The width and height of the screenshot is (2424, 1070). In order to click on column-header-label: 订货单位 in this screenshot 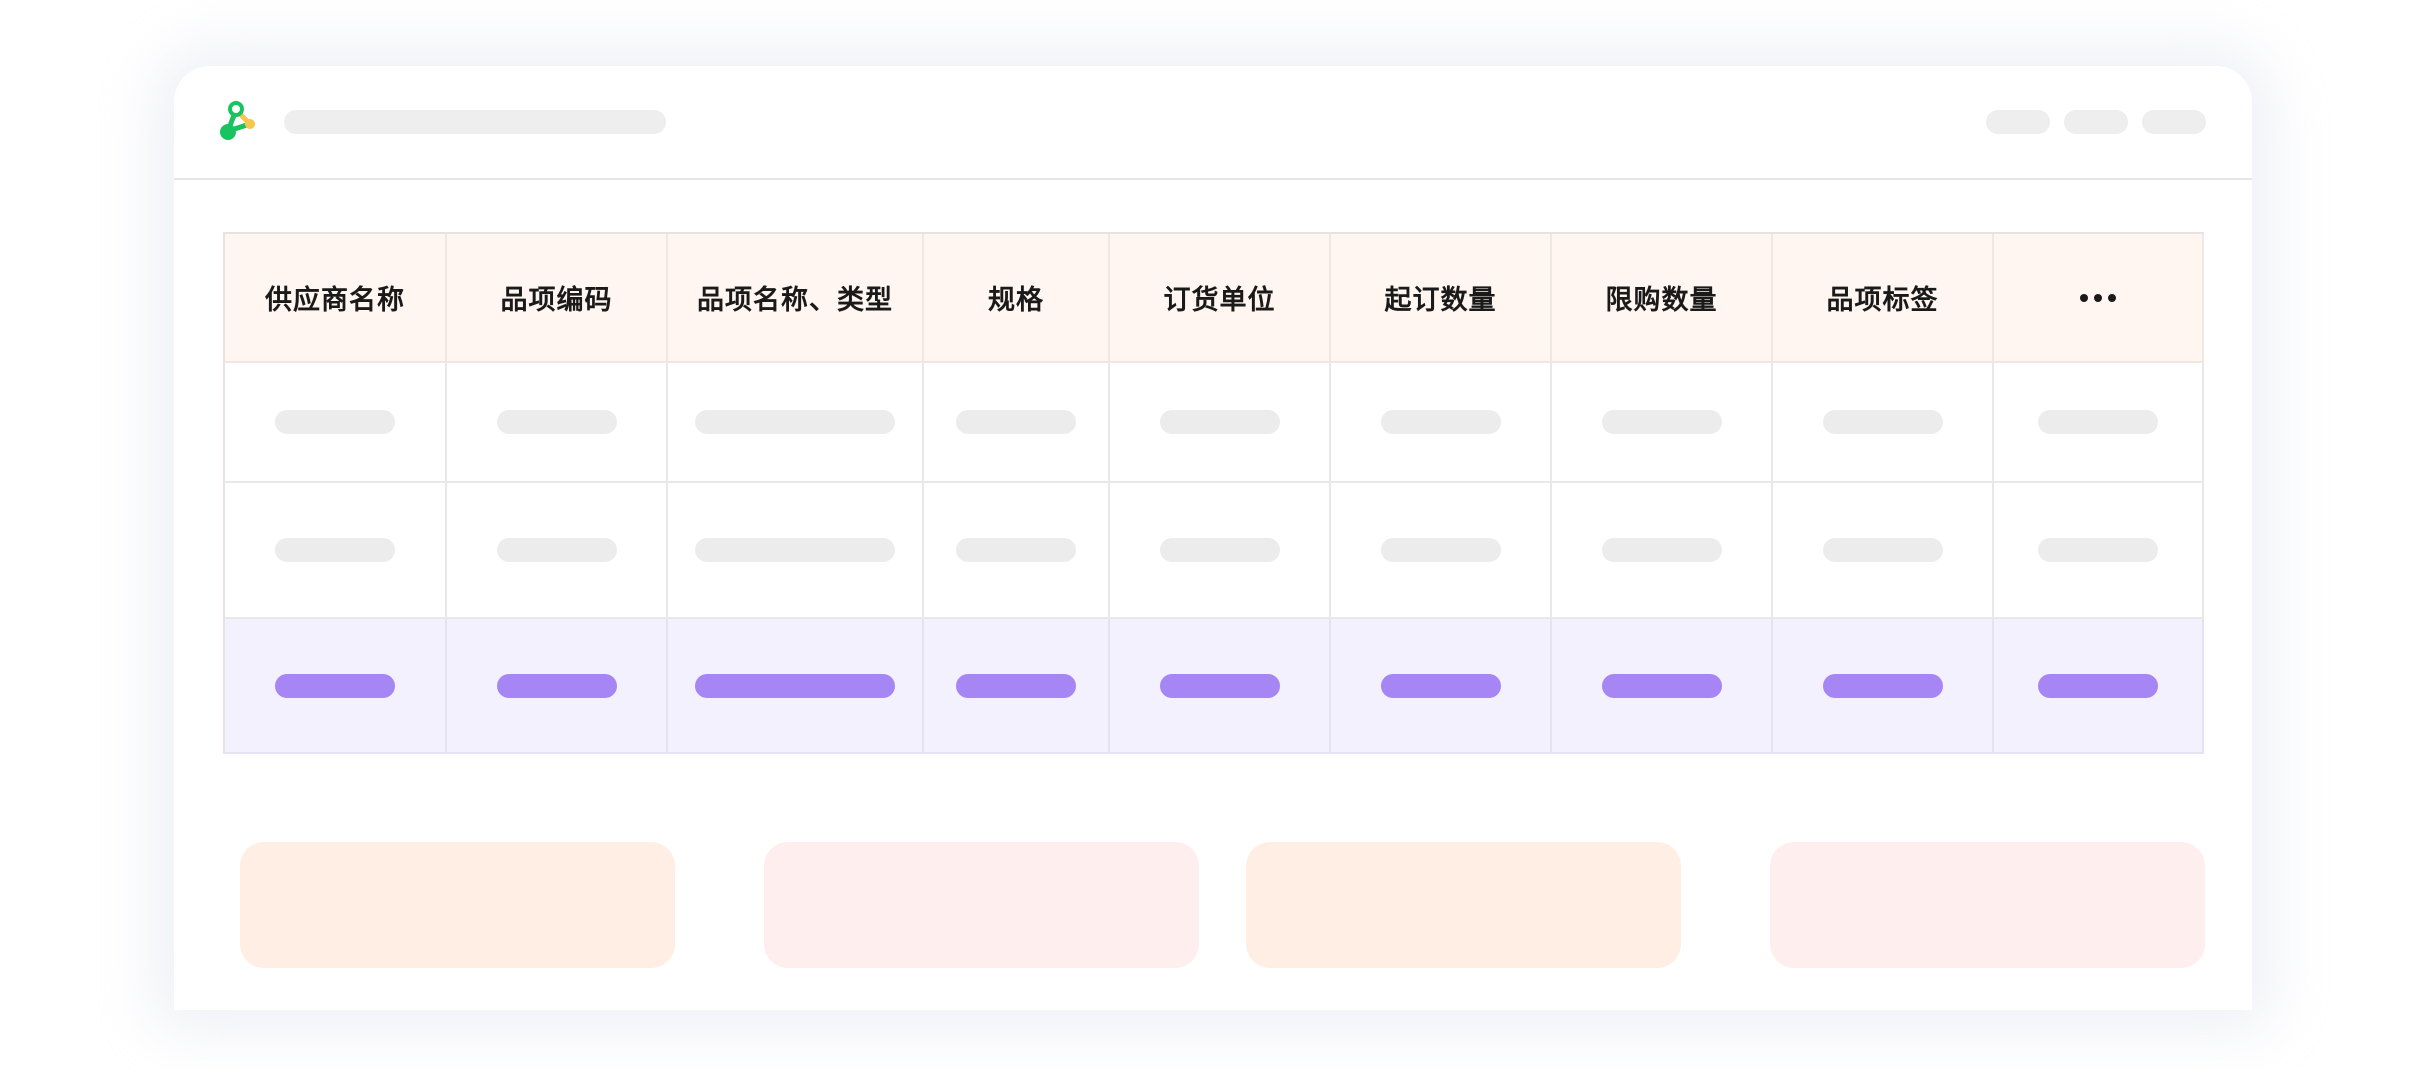, I will do `click(1219, 300)`.